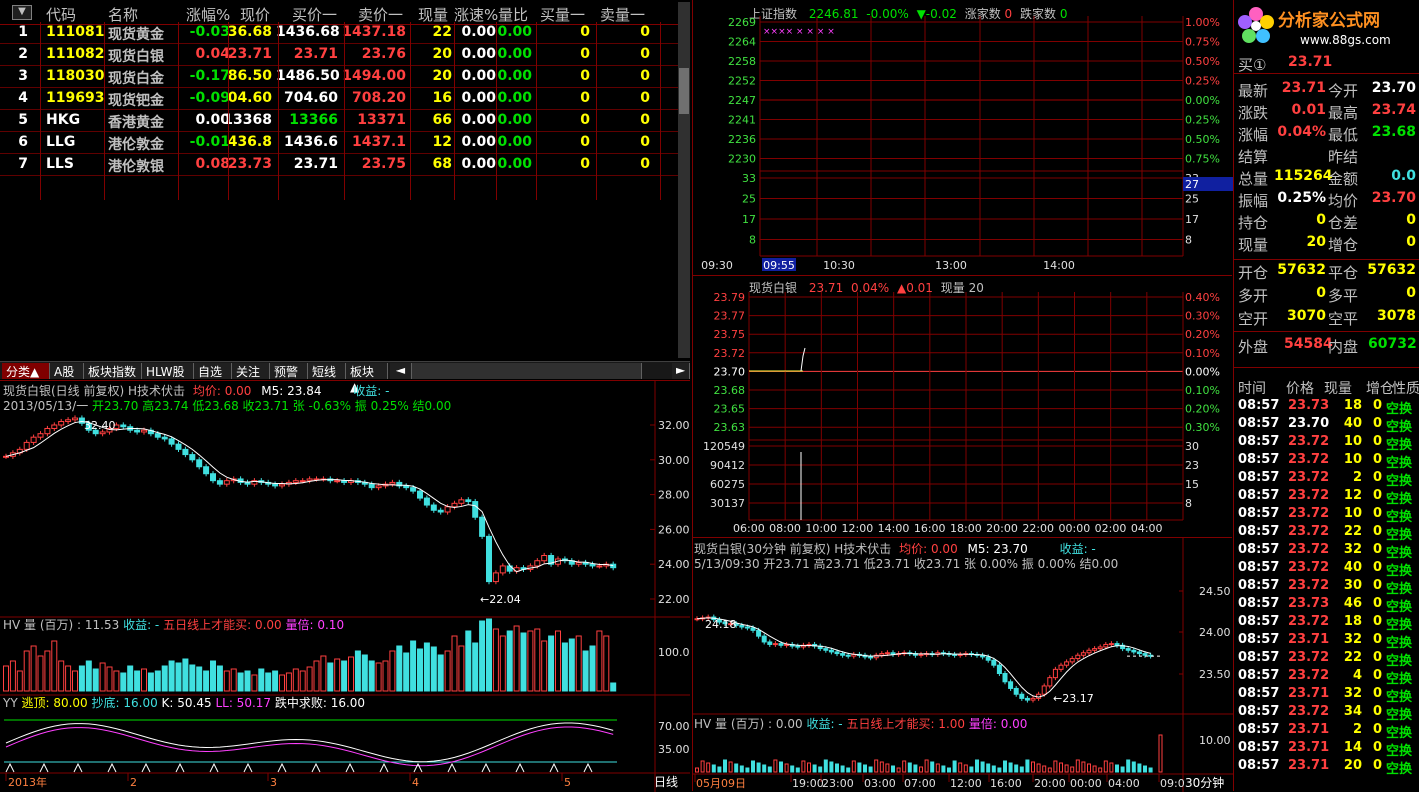 This screenshot has width=1419, height=792. What do you see at coordinates (1328, 767) in the screenshot?
I see `trade-row: 08:57 23.71 20 0 空换` at bounding box center [1328, 767].